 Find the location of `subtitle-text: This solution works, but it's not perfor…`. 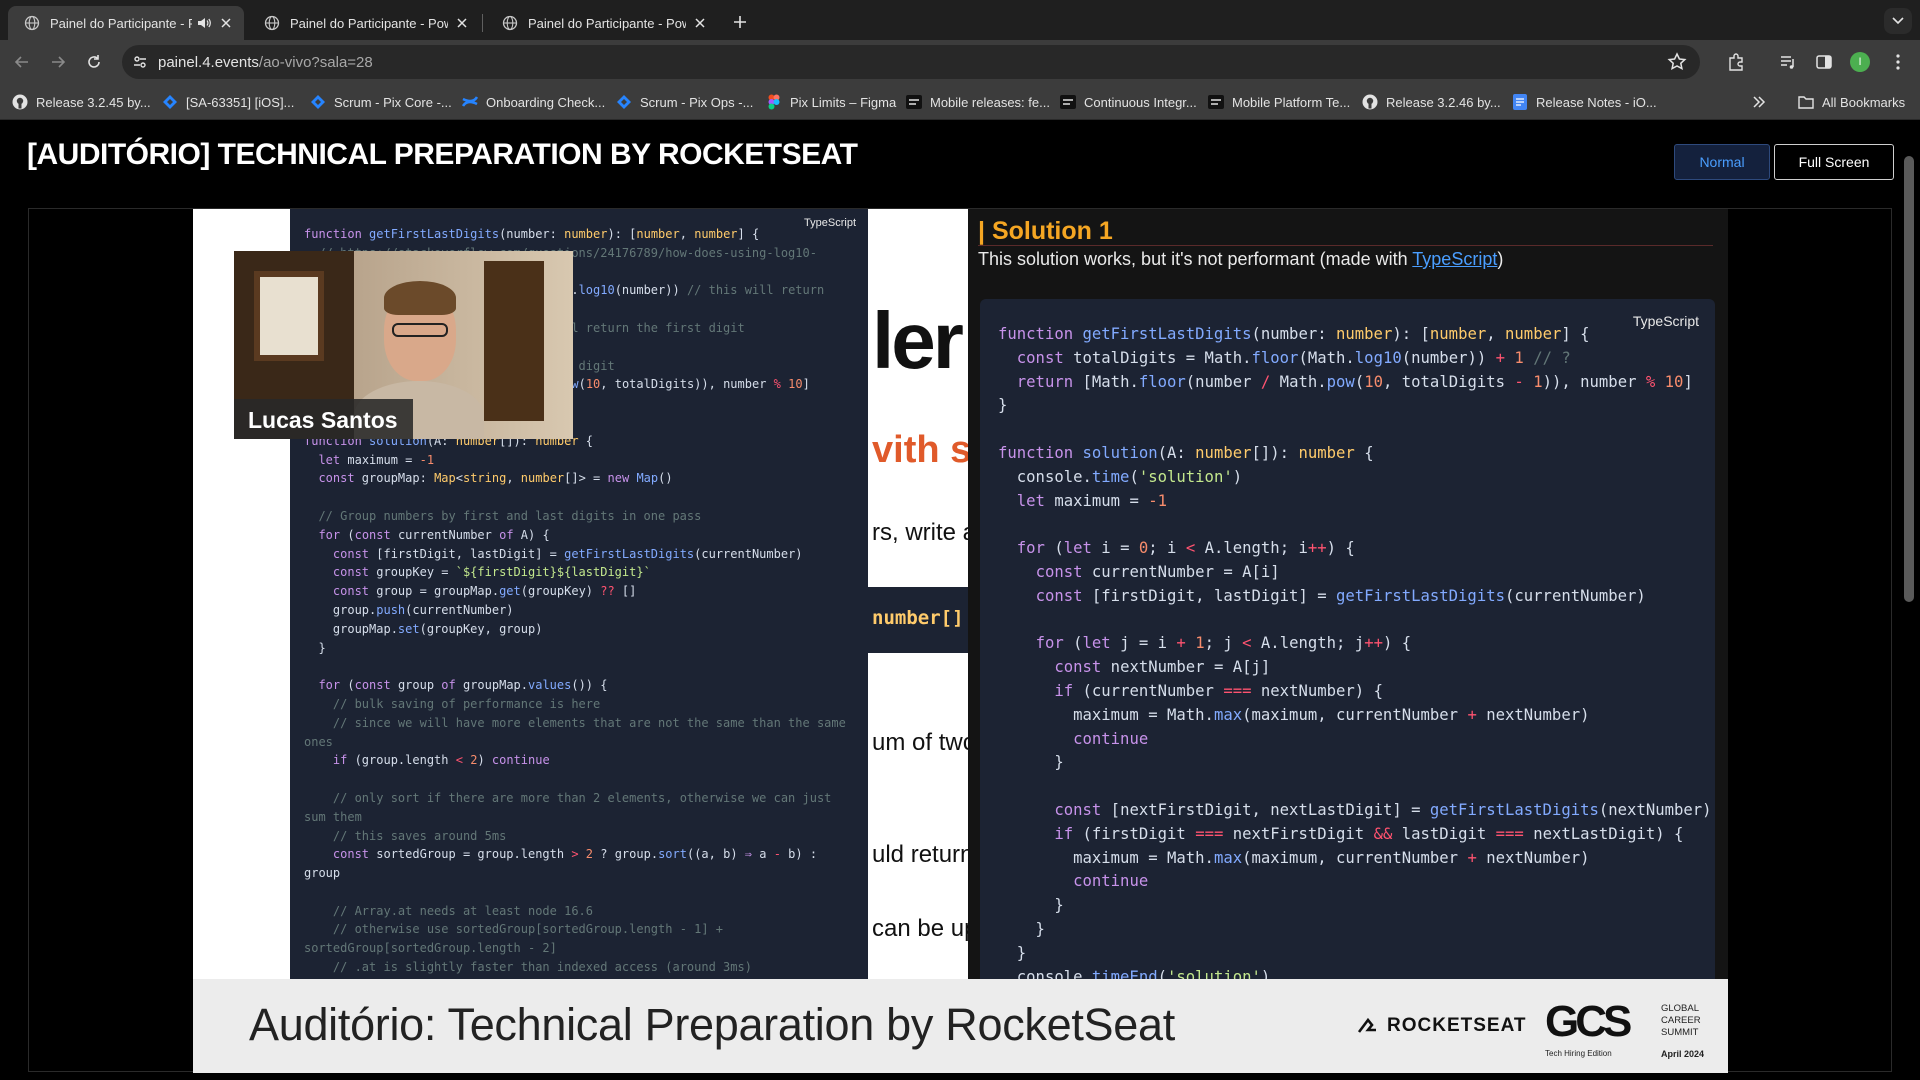

subtitle-text: This solution works, but it's not perfor… is located at coordinates (1195, 259).